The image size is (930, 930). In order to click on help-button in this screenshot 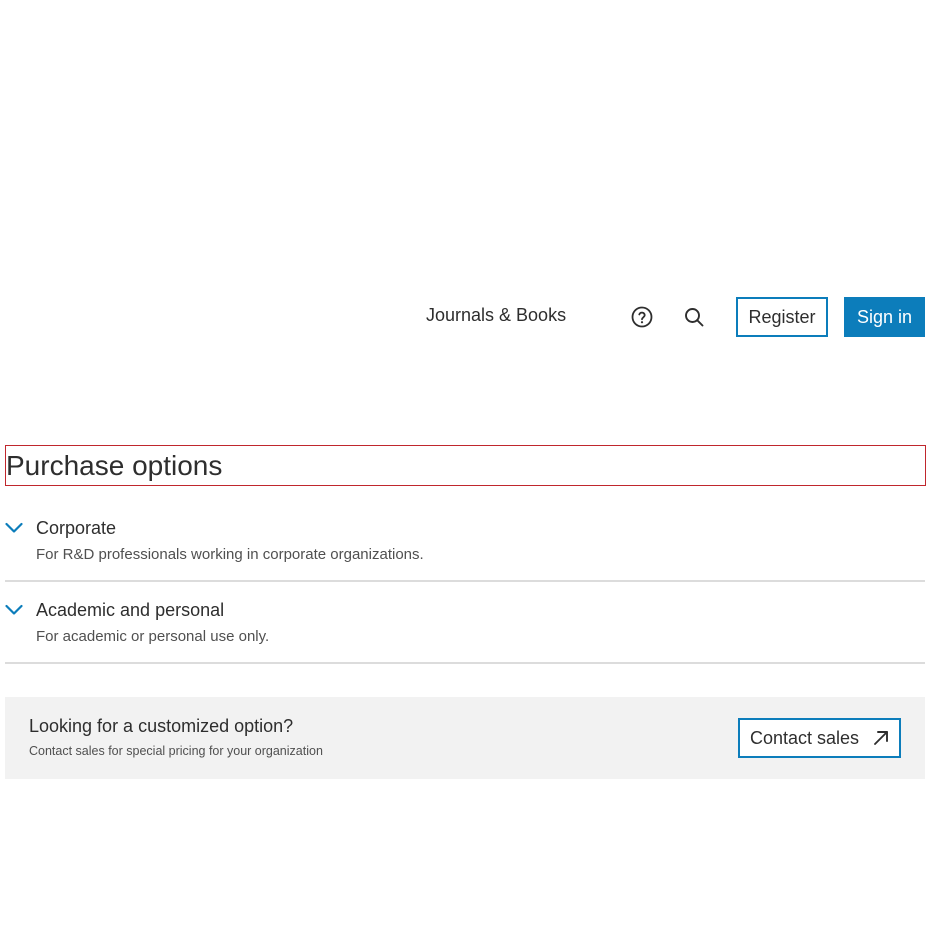, I will do `click(642, 317)`.